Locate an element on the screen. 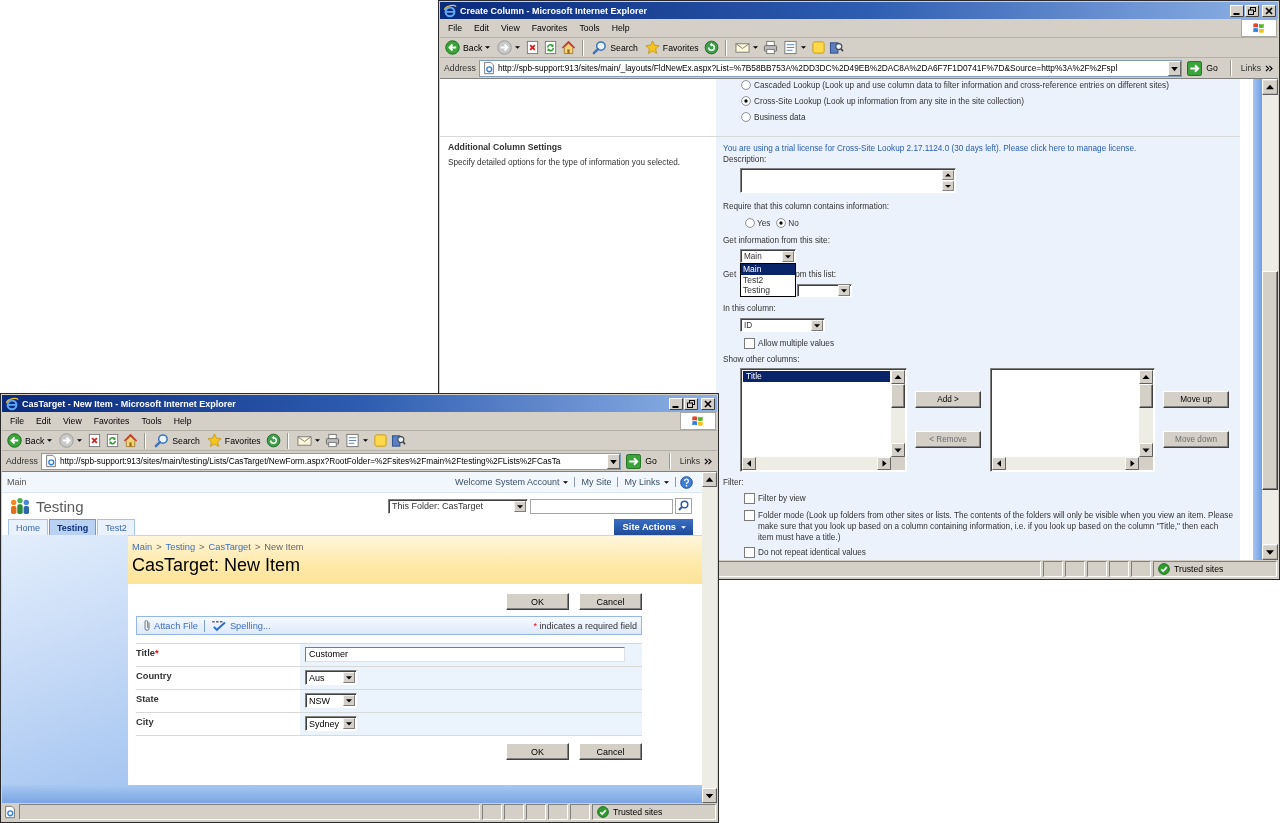 The height and width of the screenshot is (823, 1280). search-field is located at coordinates (601, 506).